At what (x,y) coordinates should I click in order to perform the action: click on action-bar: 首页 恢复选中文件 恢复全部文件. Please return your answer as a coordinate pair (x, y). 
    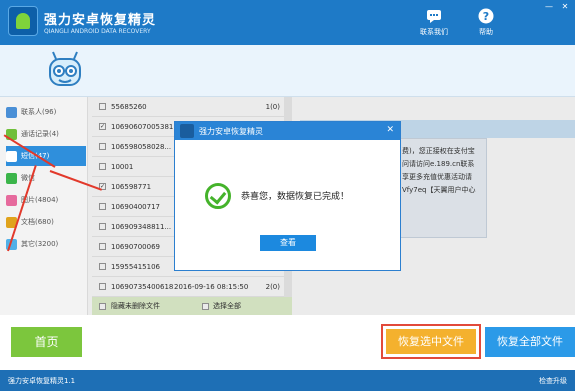
    Looking at the image, I should click on (287, 342).